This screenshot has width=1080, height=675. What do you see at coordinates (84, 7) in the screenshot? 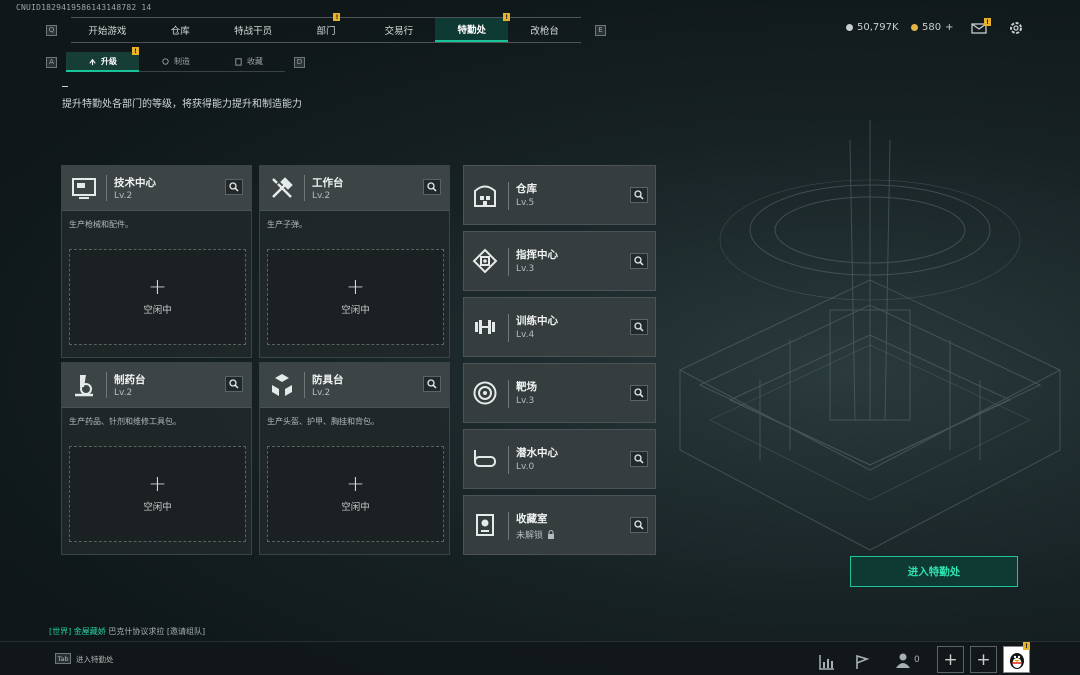
I see `user-id: CNUID1829419586143148782 14` at bounding box center [84, 7].